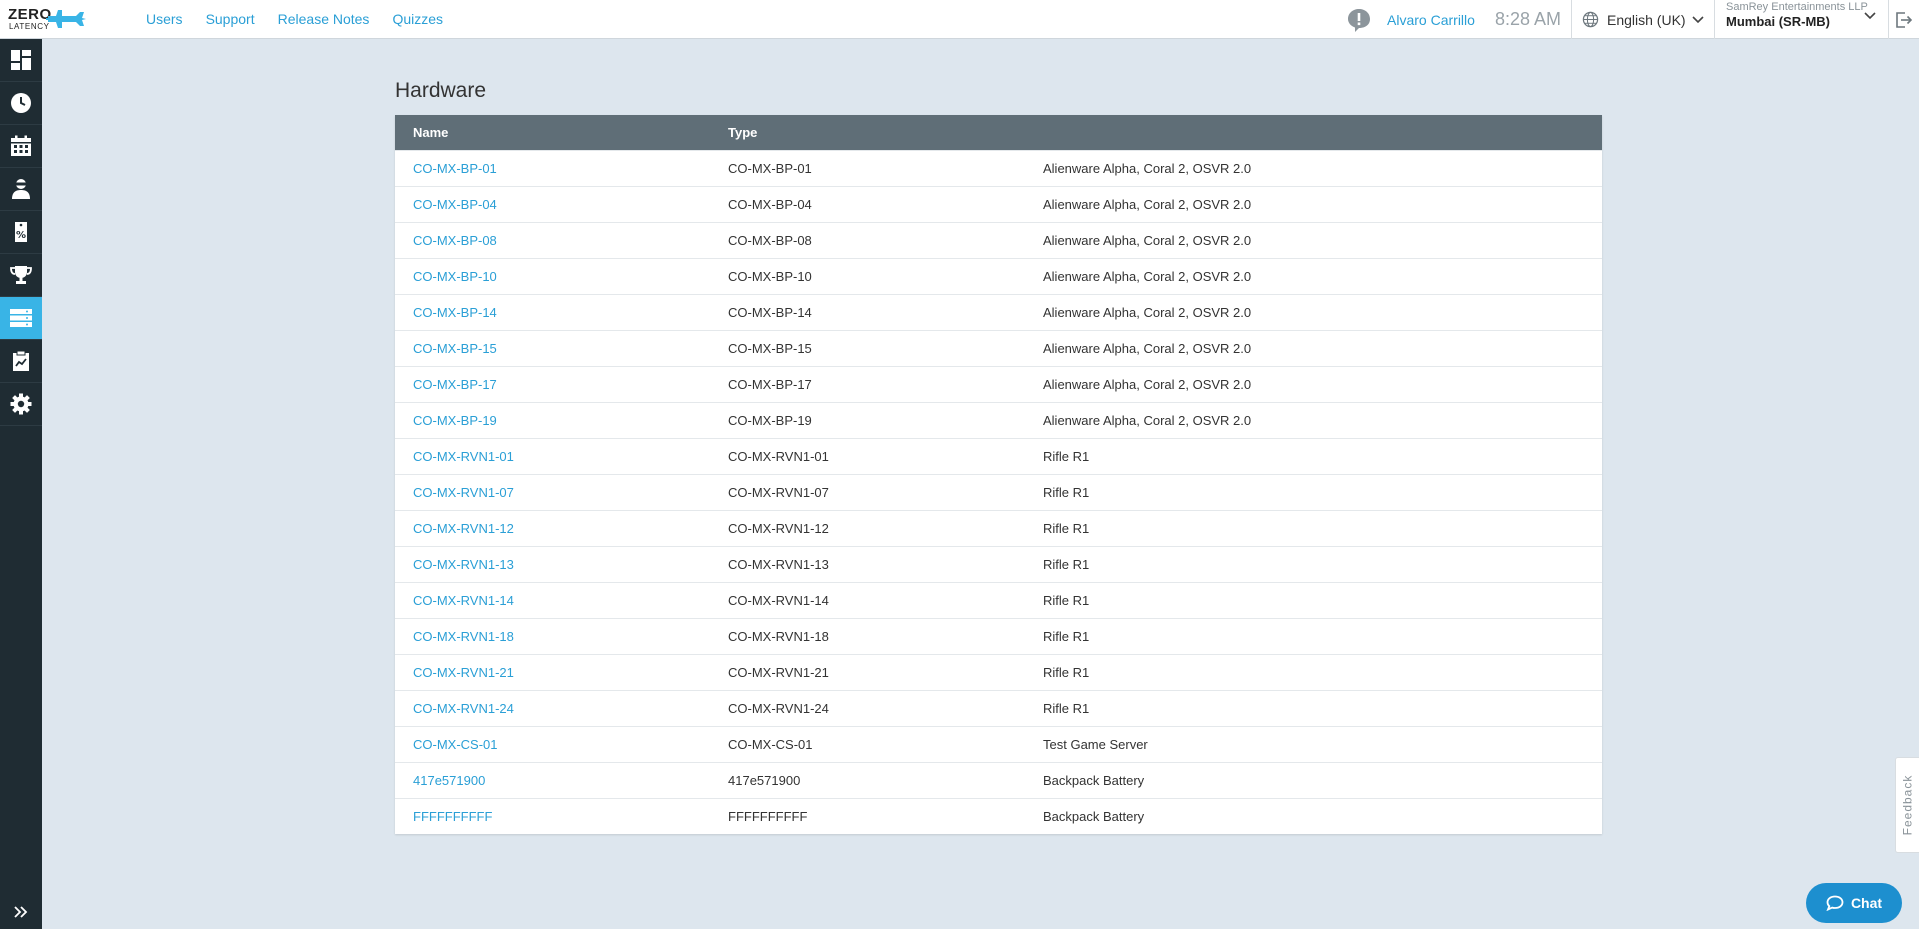  What do you see at coordinates (1095, 744) in the screenshot?
I see `hardware-description-cell: Test Game Server` at bounding box center [1095, 744].